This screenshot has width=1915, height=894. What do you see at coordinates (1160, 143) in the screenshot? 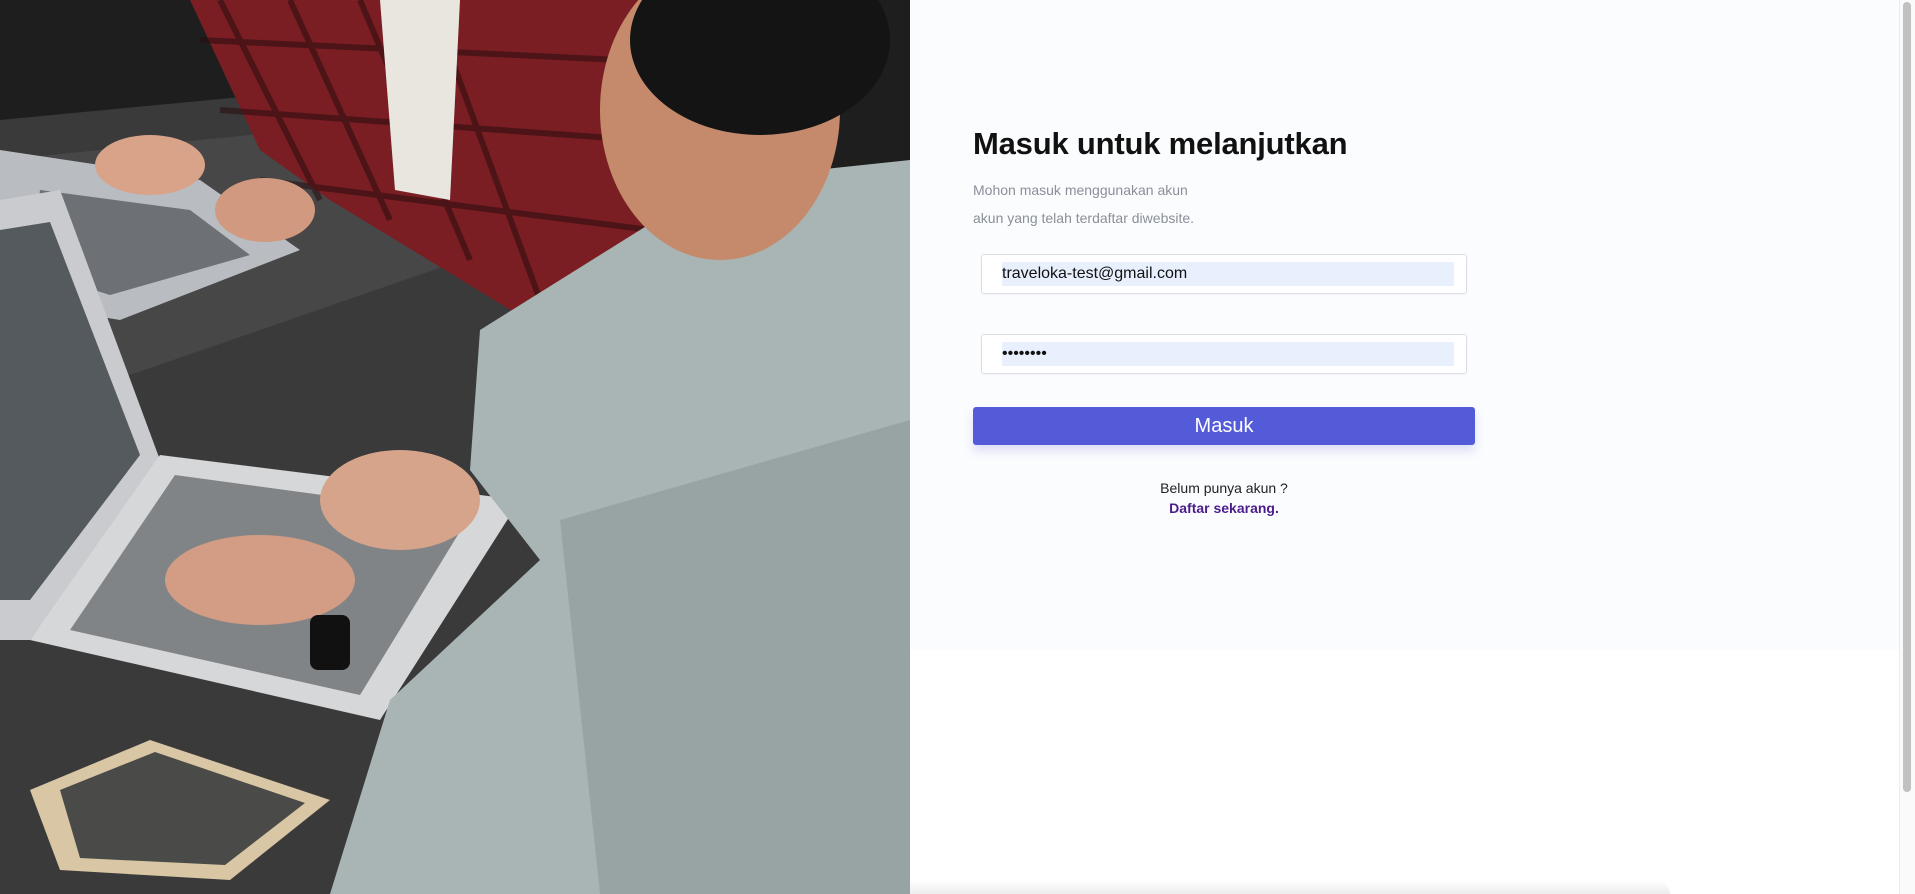
I see `page-title: Masuk untuk melanjutkan` at bounding box center [1160, 143].